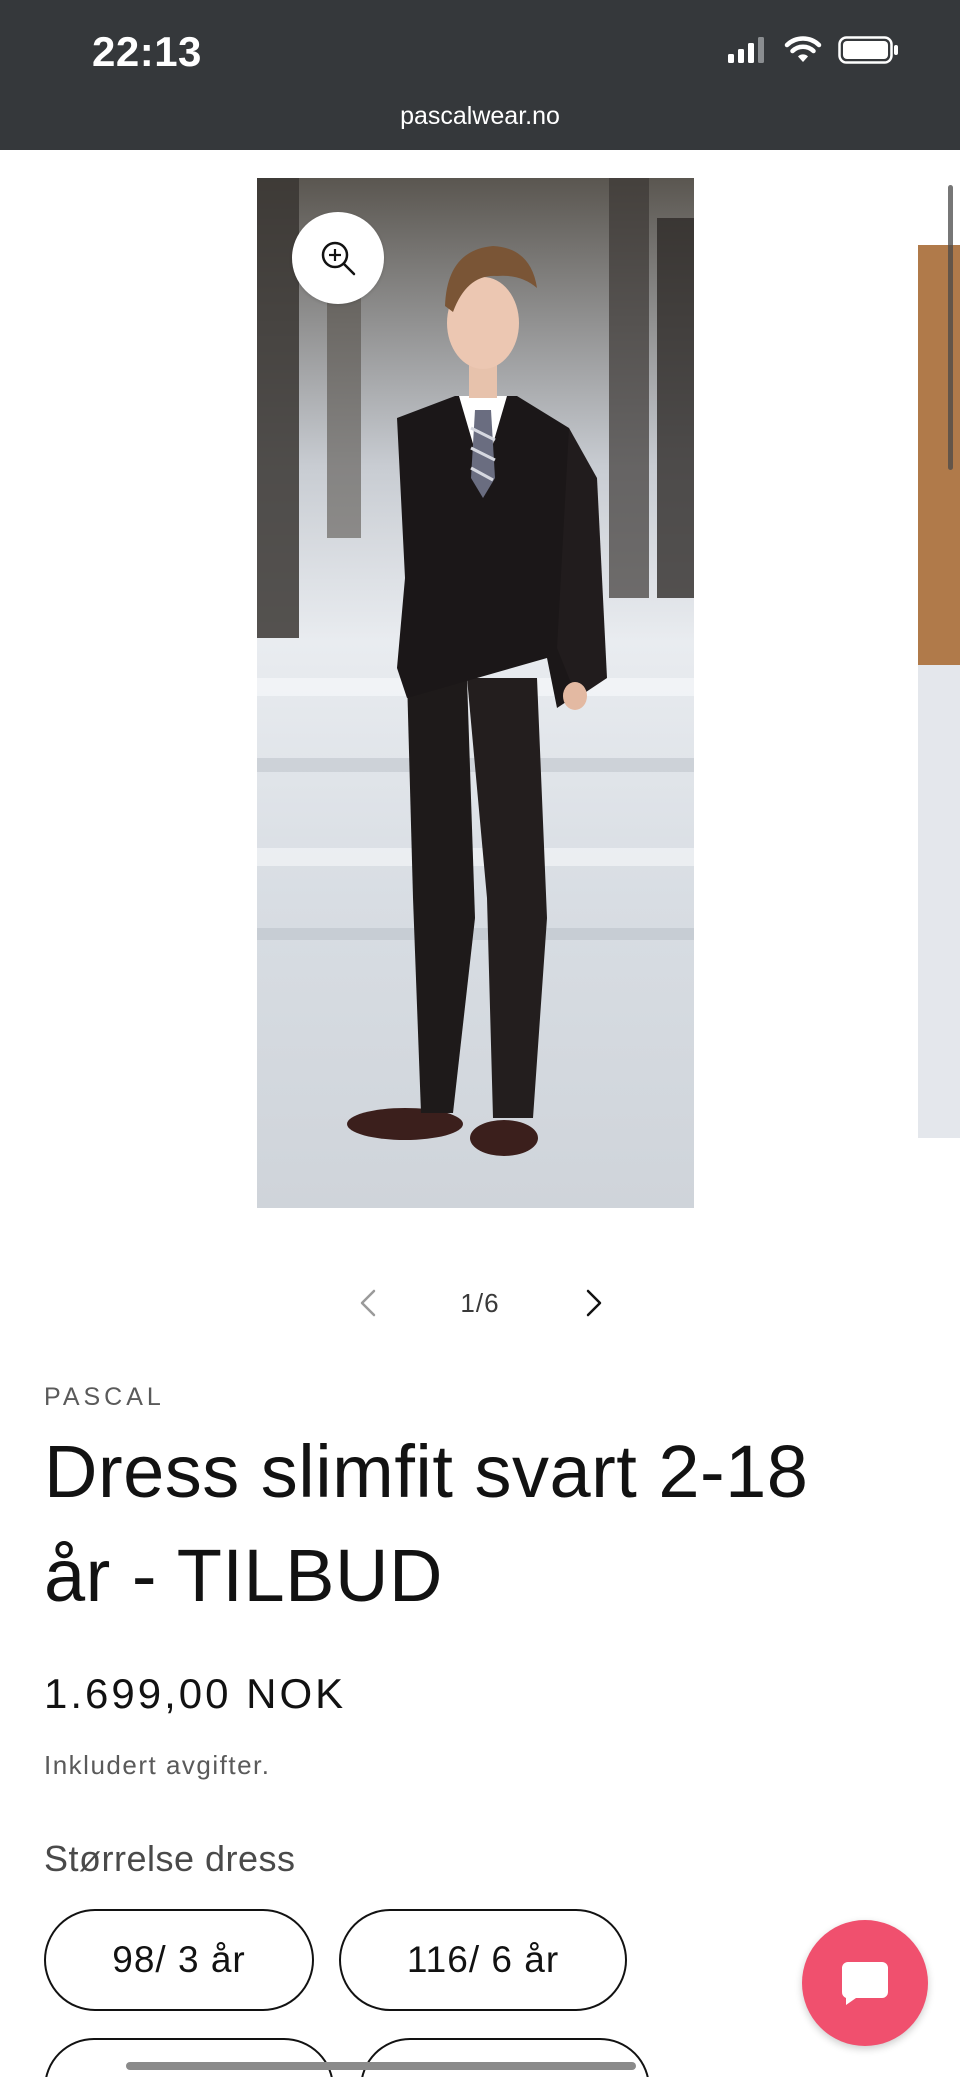 This screenshot has height=2077, width=960. What do you see at coordinates (426, 1523) in the screenshot?
I see `product-title: Dress slimfit svart 2-18 år - TILBUD` at bounding box center [426, 1523].